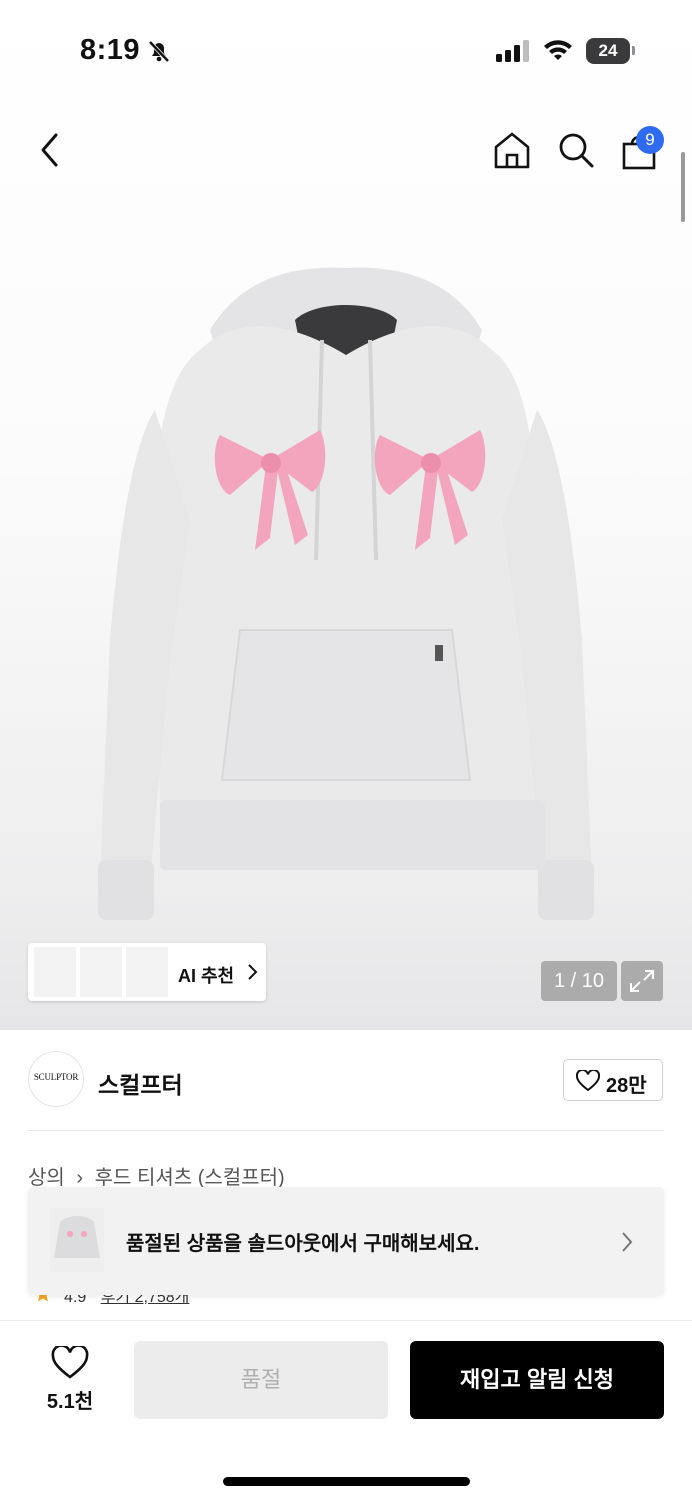  I want to click on brand-like-button: 28만, so click(613, 1080).